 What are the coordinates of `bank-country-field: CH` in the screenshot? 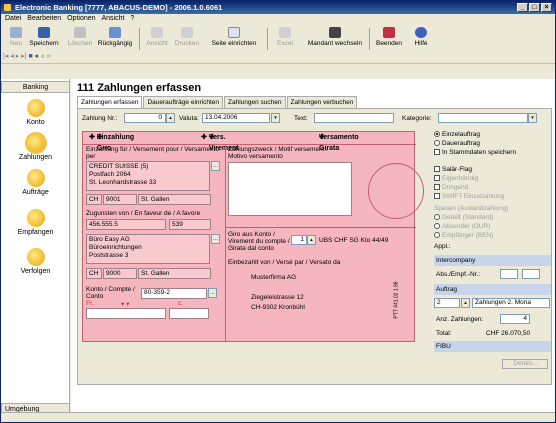 It's located at (94, 199).